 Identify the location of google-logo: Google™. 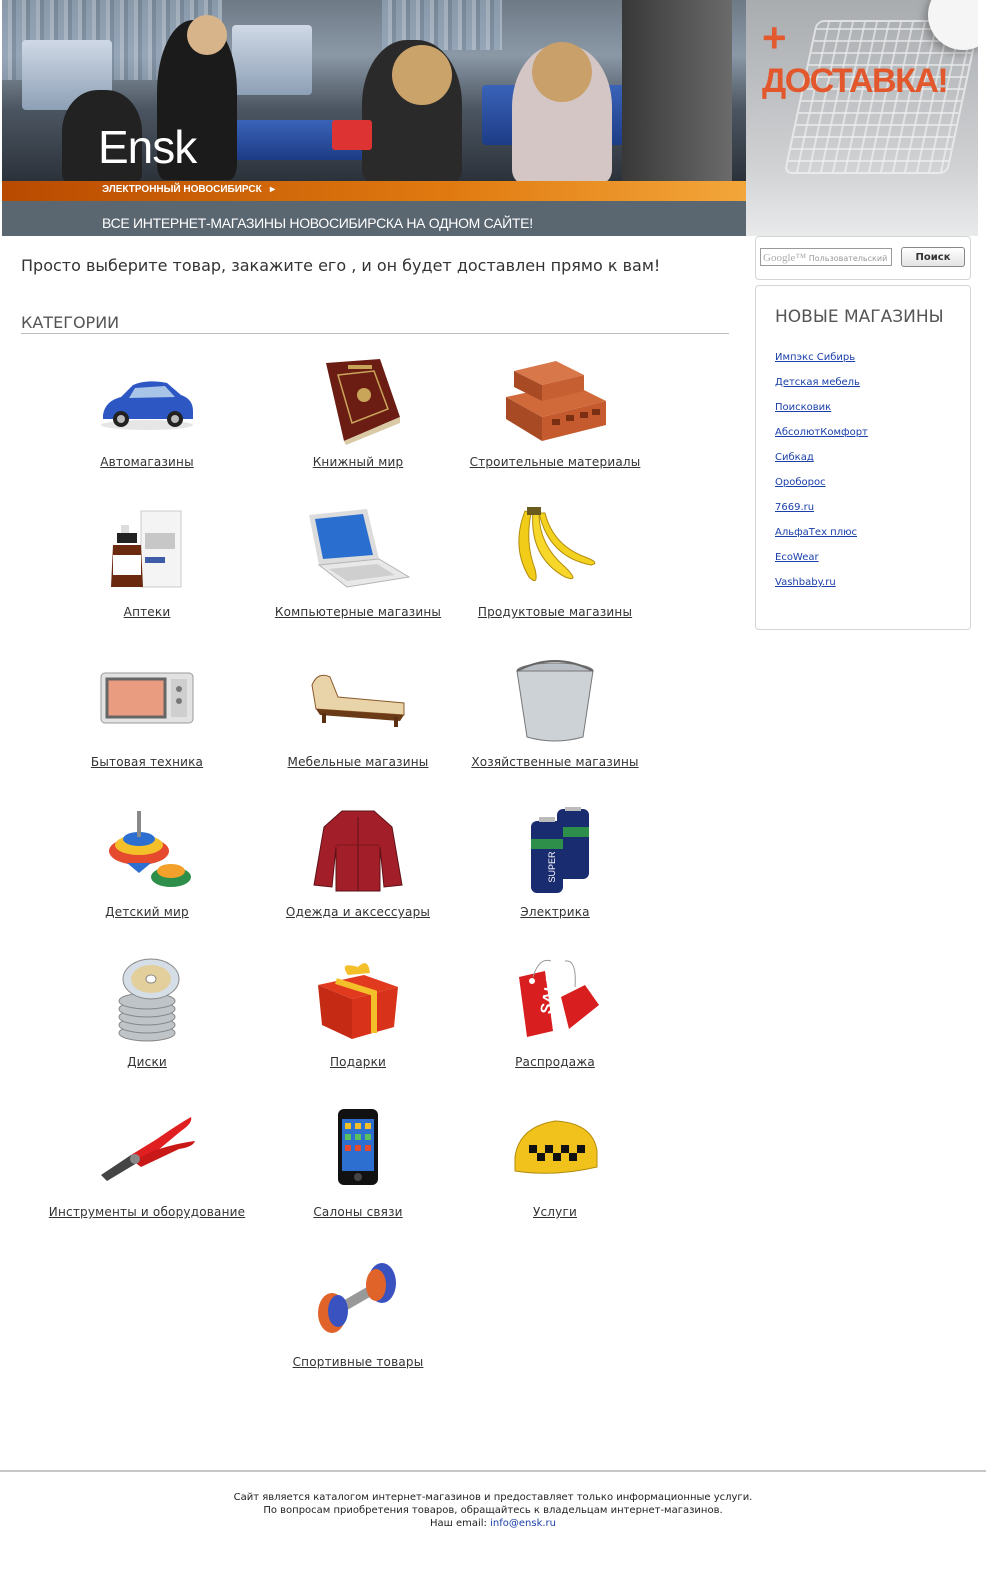
(785, 258).